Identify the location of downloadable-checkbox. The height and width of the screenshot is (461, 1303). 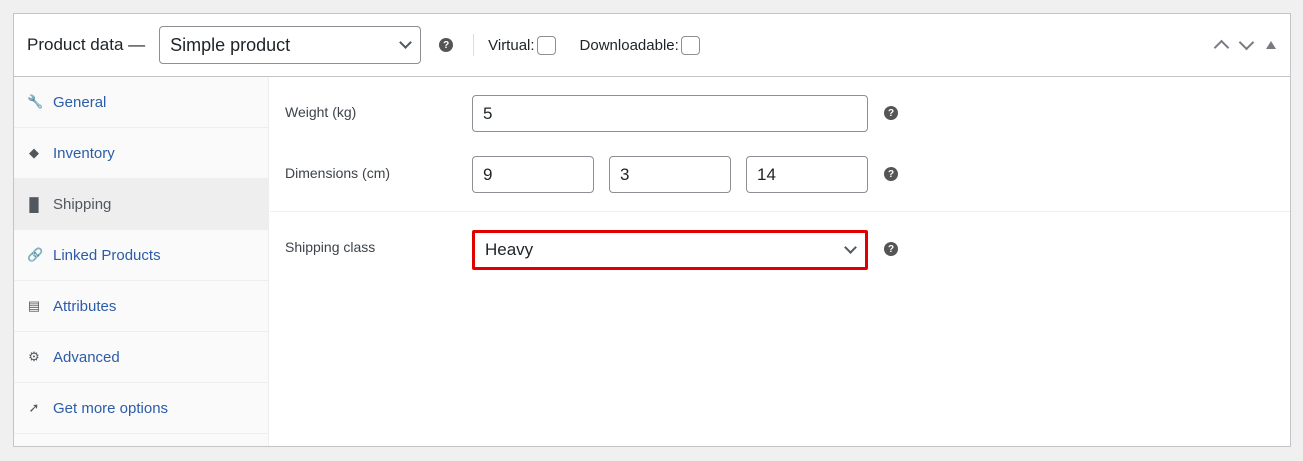
(690, 45).